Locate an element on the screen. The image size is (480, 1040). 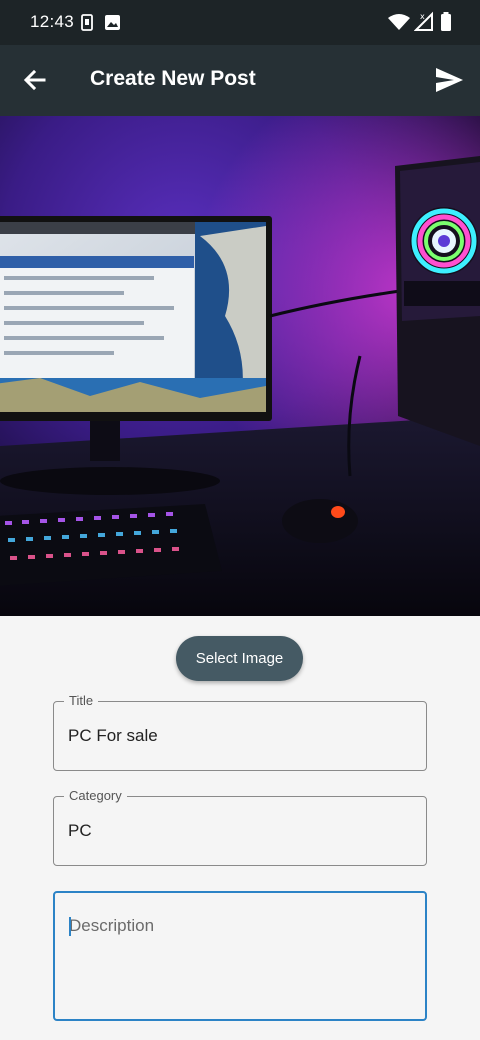
app-bar: Create New Post is located at coordinates (240, 80).